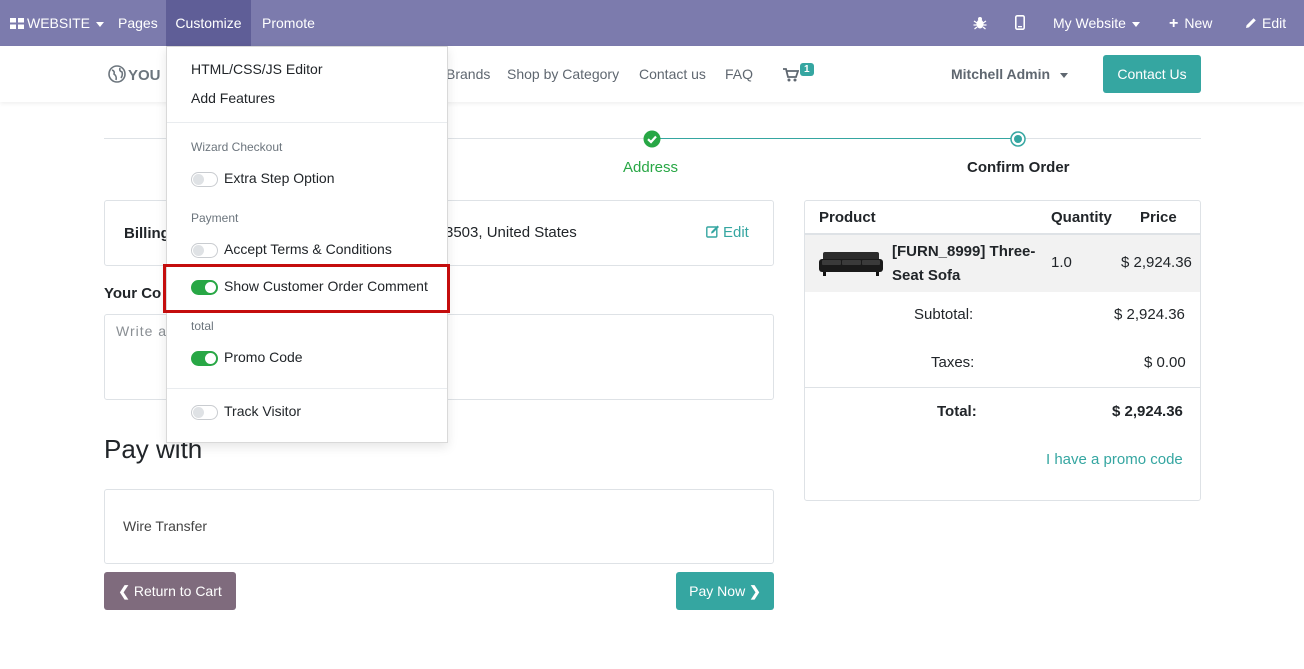  I want to click on website-menu-label: WEBSITE, so click(59, 23).